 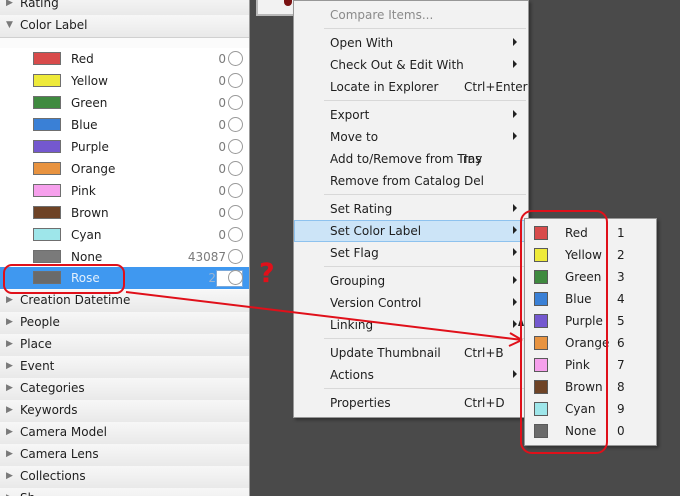 I want to click on question-mark-annotation: ?, so click(x=267, y=273).